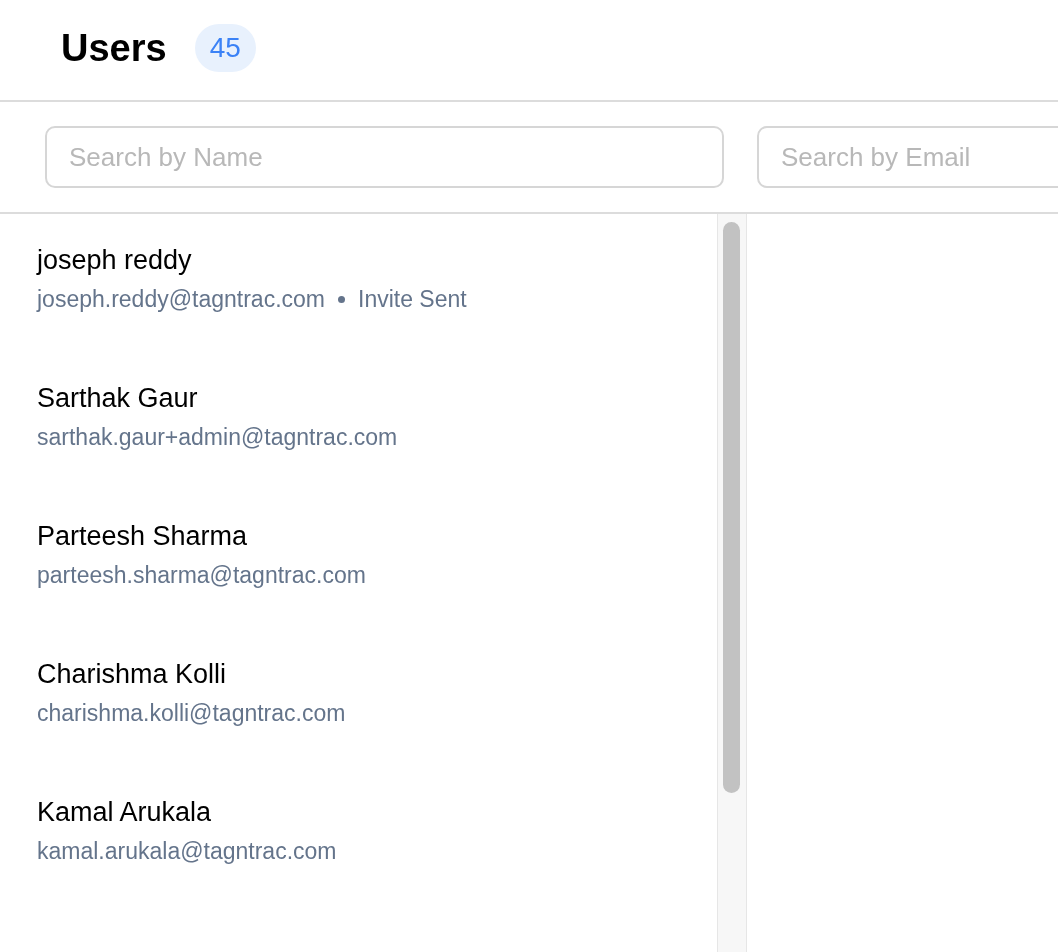 This screenshot has width=1058, height=952. What do you see at coordinates (384, 157) in the screenshot?
I see `search-field: Search by Name` at bounding box center [384, 157].